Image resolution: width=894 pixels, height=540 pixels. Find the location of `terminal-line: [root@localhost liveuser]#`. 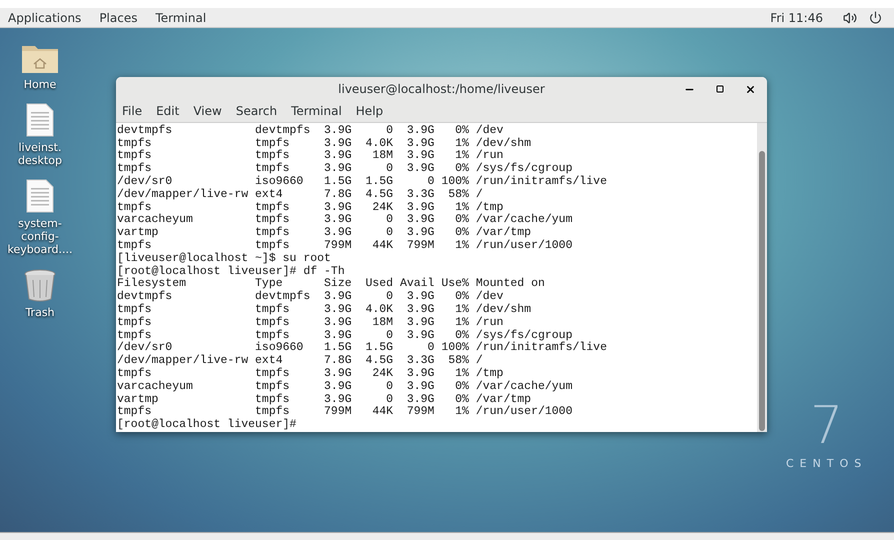

terminal-line: [root@localhost liveuser]# is located at coordinates (207, 425).